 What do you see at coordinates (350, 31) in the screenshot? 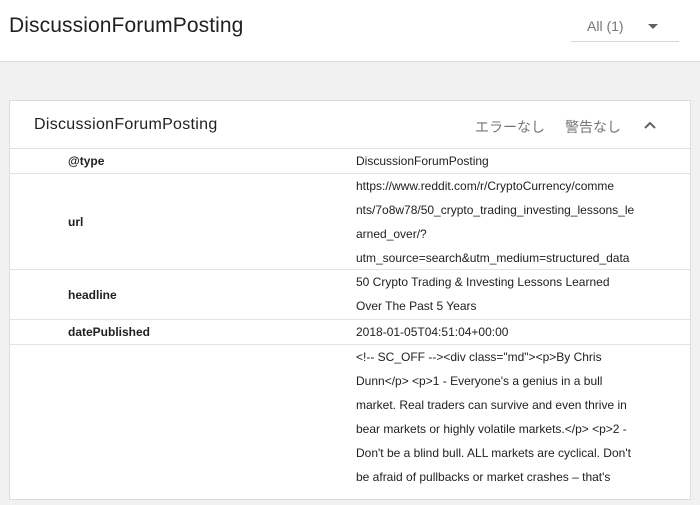
I see `top-header: DiscussionForumPosting All (1)` at bounding box center [350, 31].